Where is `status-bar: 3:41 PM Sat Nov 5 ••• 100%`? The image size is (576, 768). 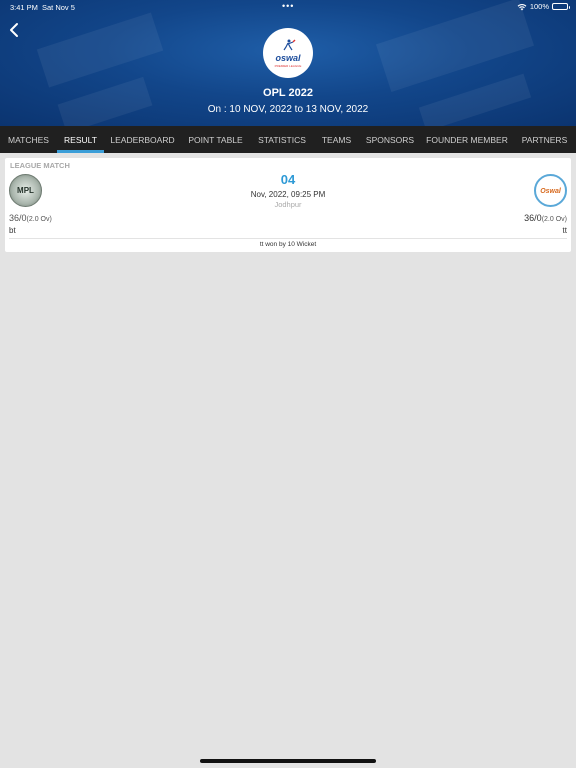 status-bar: 3:41 PM Sat Nov 5 ••• 100% is located at coordinates (288, 7).